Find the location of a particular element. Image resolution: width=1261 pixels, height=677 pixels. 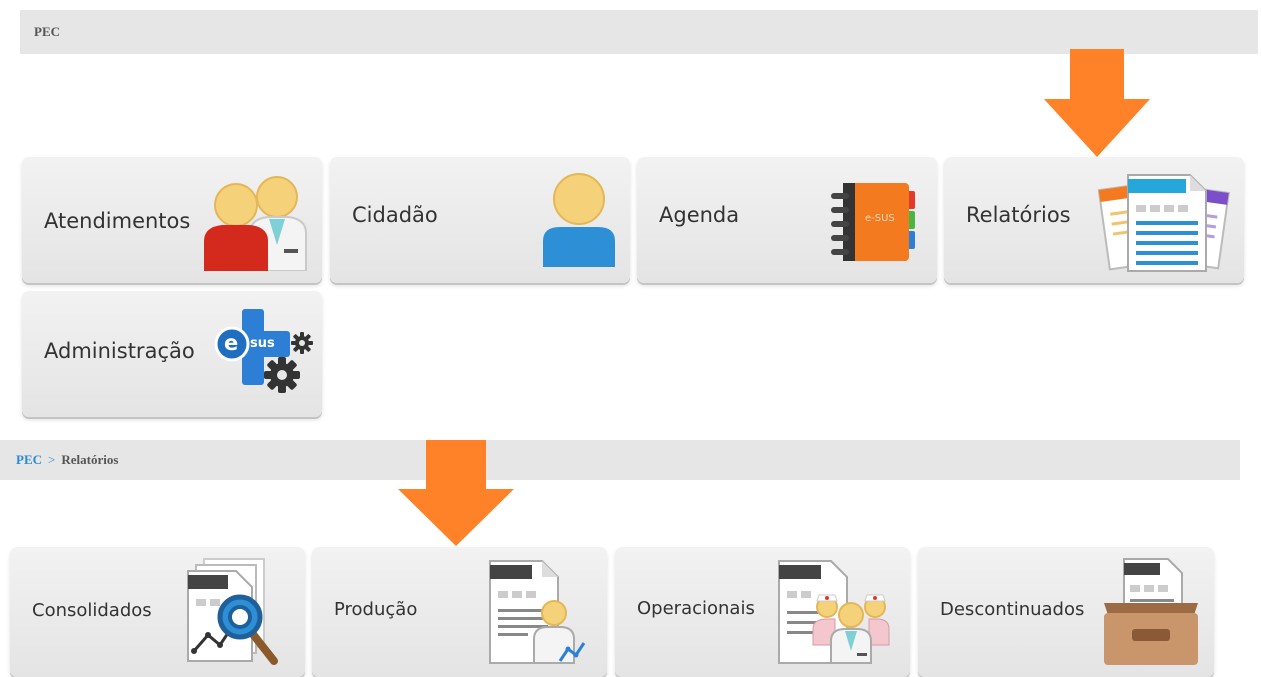

agenda-book-icon: e-SUS is located at coordinates (871, 222).